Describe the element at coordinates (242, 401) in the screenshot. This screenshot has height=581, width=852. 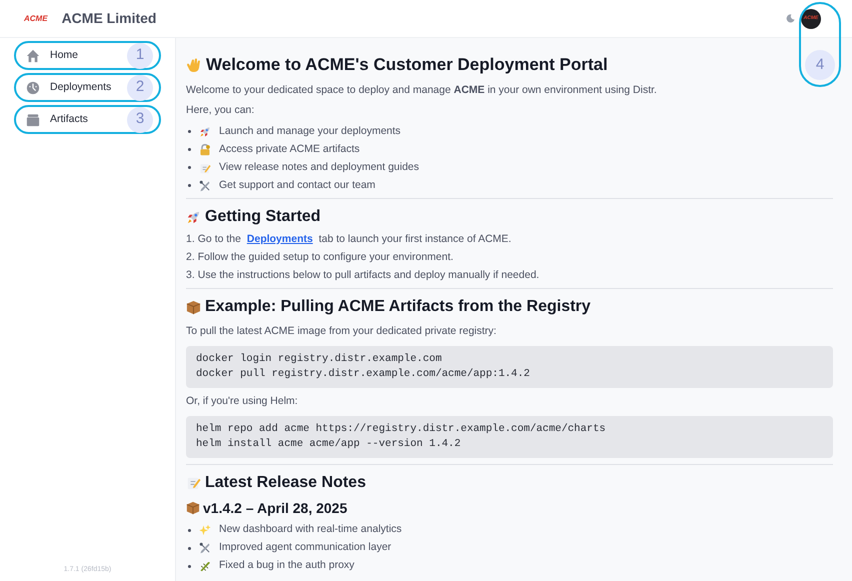
I see `paragraph: Or, if you're using Helm:` at that location.